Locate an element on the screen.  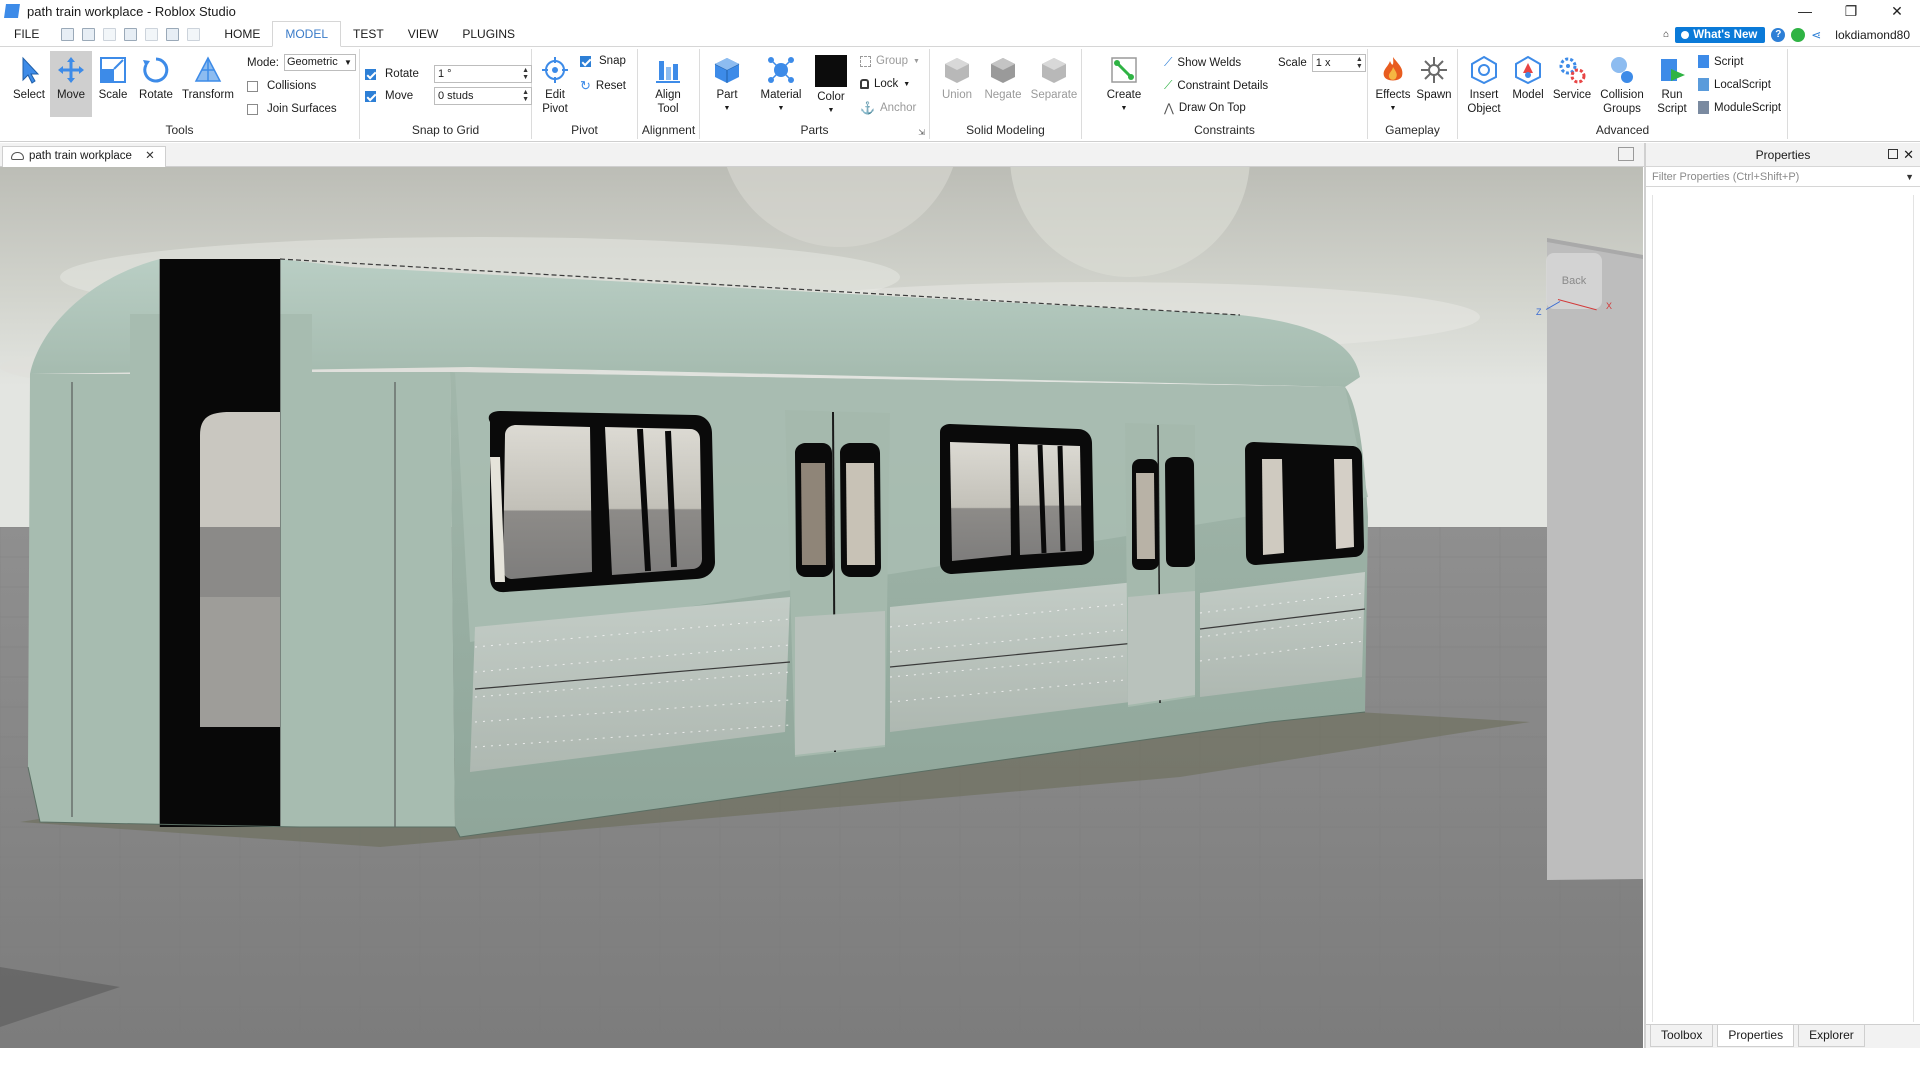
collisions-row: Collisions is located at coordinates (281, 86).